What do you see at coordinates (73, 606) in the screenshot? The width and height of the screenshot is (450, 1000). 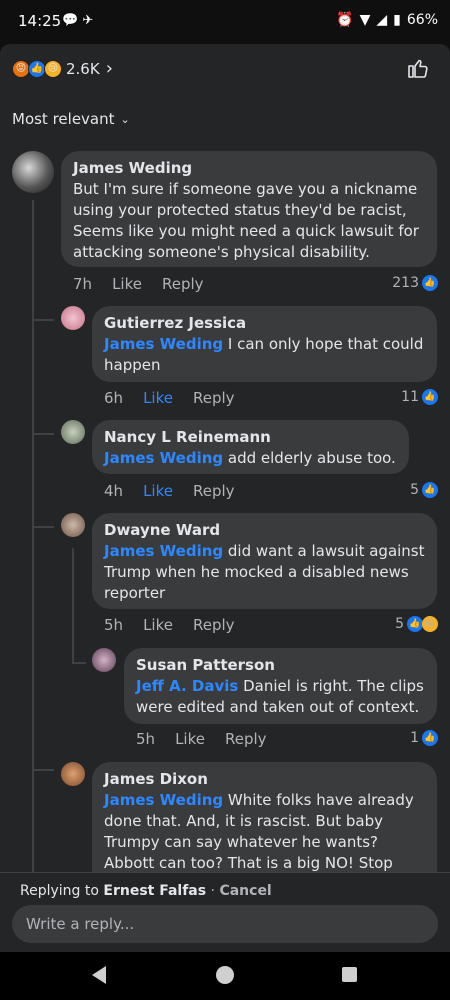 I see `nested-thread-line` at bounding box center [73, 606].